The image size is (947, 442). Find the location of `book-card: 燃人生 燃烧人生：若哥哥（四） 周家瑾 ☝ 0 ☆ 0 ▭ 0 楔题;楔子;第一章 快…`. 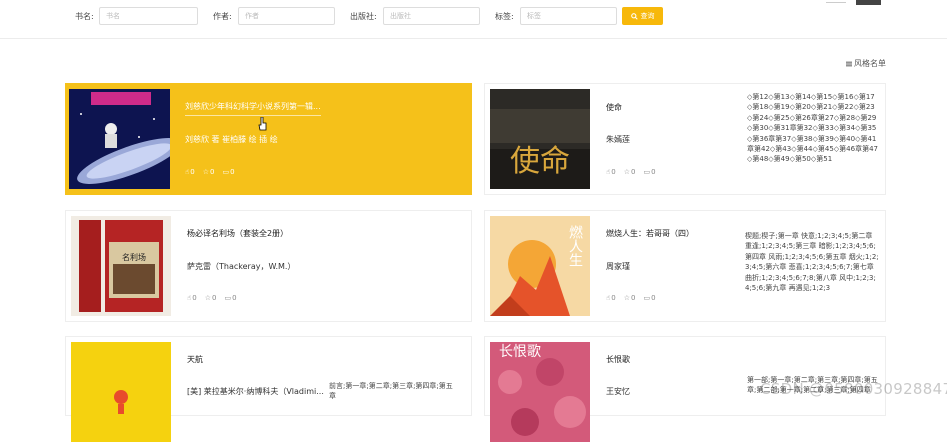

book-card: 燃人生 燃烧人生：若哥哥（四） 周家瑾 ☝ 0 ☆ 0 ▭ 0 楔题;楔子;第一章 快… is located at coordinates (685, 266).